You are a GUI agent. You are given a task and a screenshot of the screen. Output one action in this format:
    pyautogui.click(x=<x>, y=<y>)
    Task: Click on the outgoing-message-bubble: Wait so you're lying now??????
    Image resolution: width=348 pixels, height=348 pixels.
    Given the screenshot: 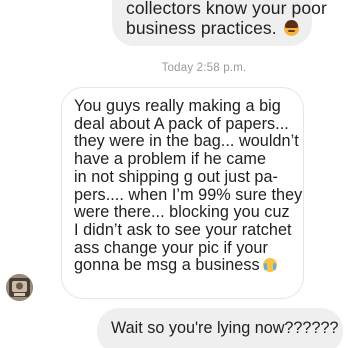 What is the action you would take?
    pyautogui.click(x=220, y=328)
    